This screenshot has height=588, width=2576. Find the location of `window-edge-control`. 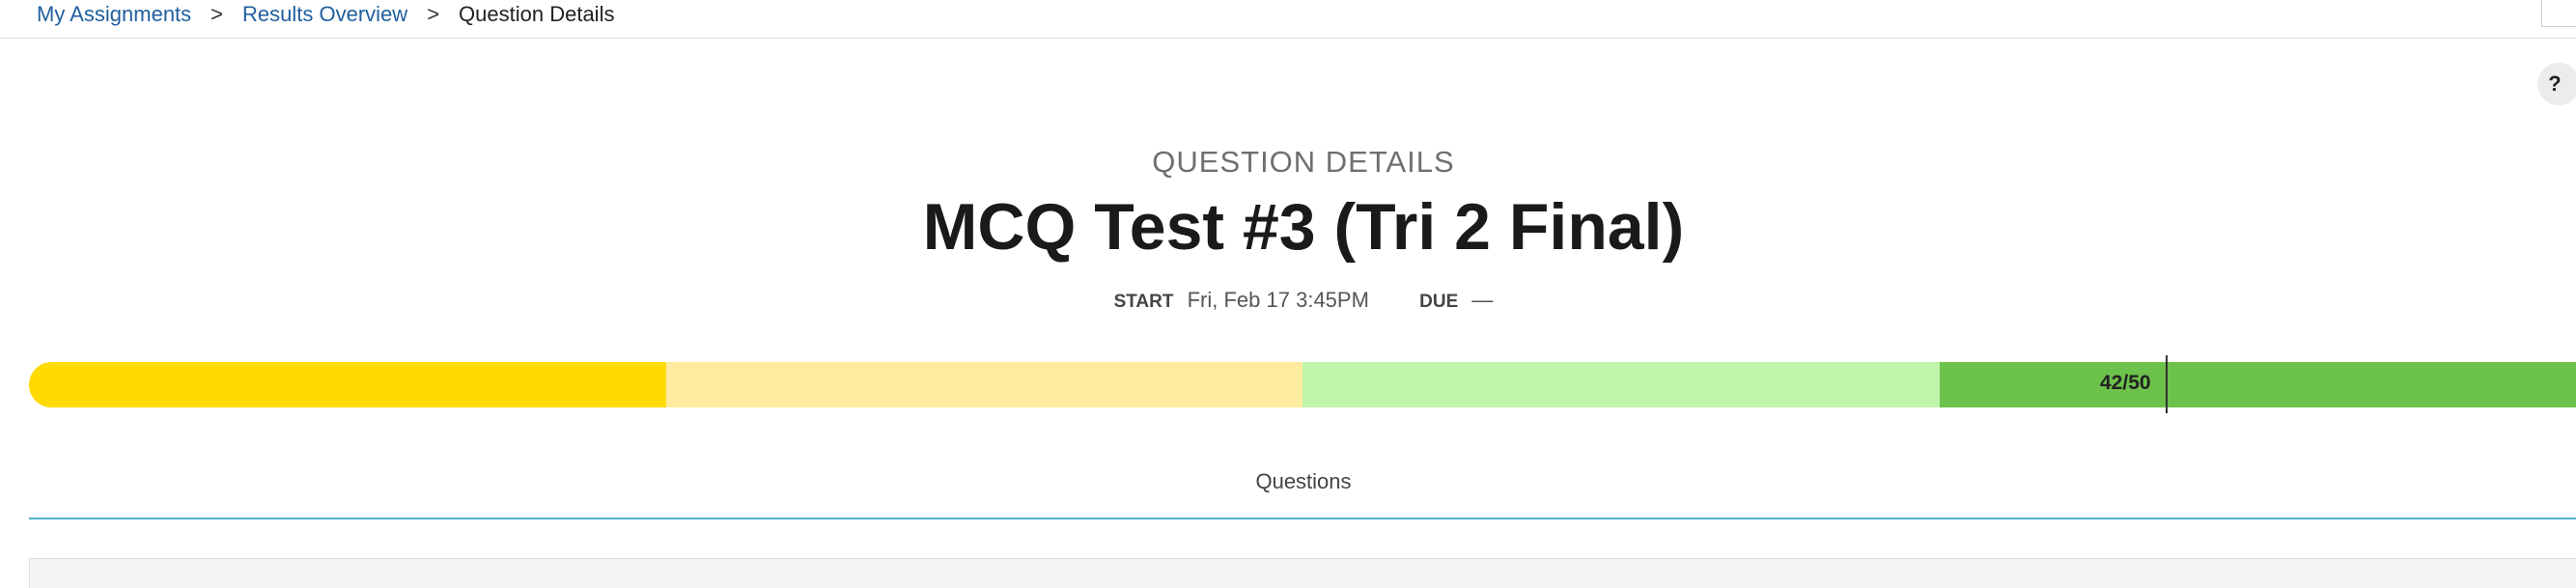

window-edge-control is located at coordinates (2559, 14).